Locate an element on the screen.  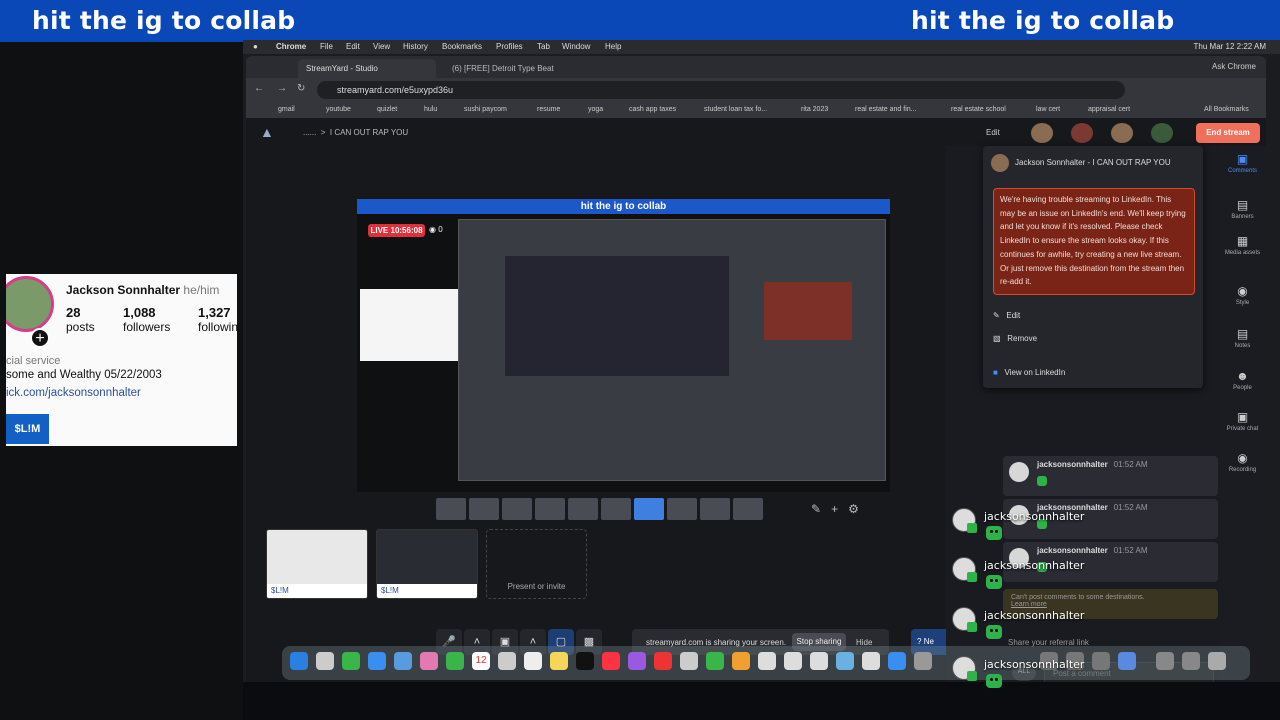
notes-app-icon is located at coordinates (559, 661).